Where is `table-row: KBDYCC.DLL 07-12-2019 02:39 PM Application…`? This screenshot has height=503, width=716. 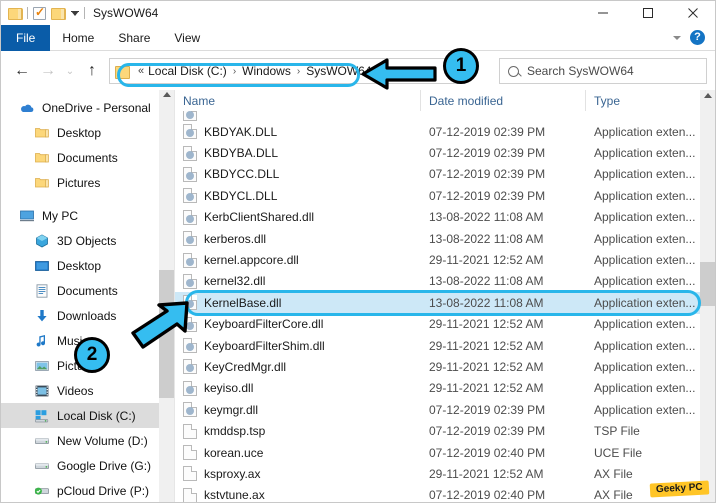 table-row: KBDYCC.DLL 07-12-2019 02:39 PM Application… is located at coordinates (445, 174).